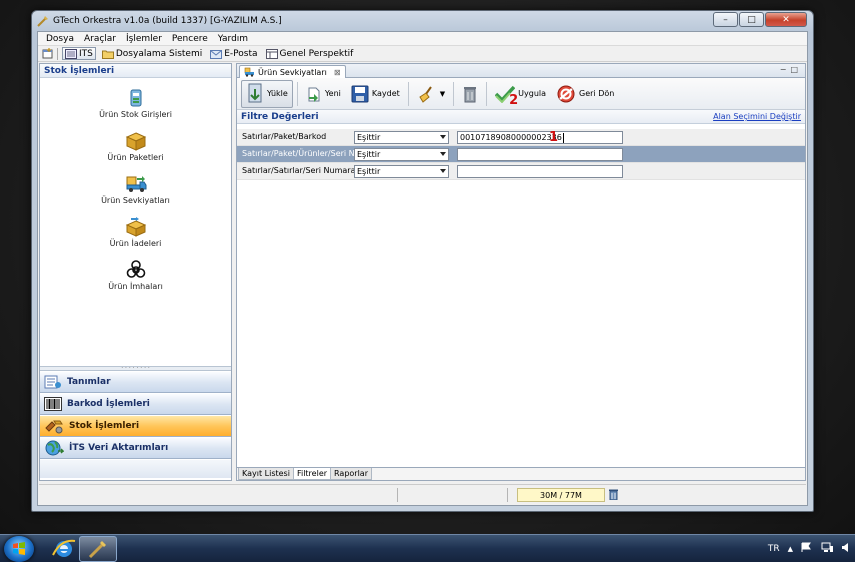 The image size is (855, 562). What do you see at coordinates (312, 474) in the screenshot?
I see `tab-filtreler: Filtreler` at bounding box center [312, 474].